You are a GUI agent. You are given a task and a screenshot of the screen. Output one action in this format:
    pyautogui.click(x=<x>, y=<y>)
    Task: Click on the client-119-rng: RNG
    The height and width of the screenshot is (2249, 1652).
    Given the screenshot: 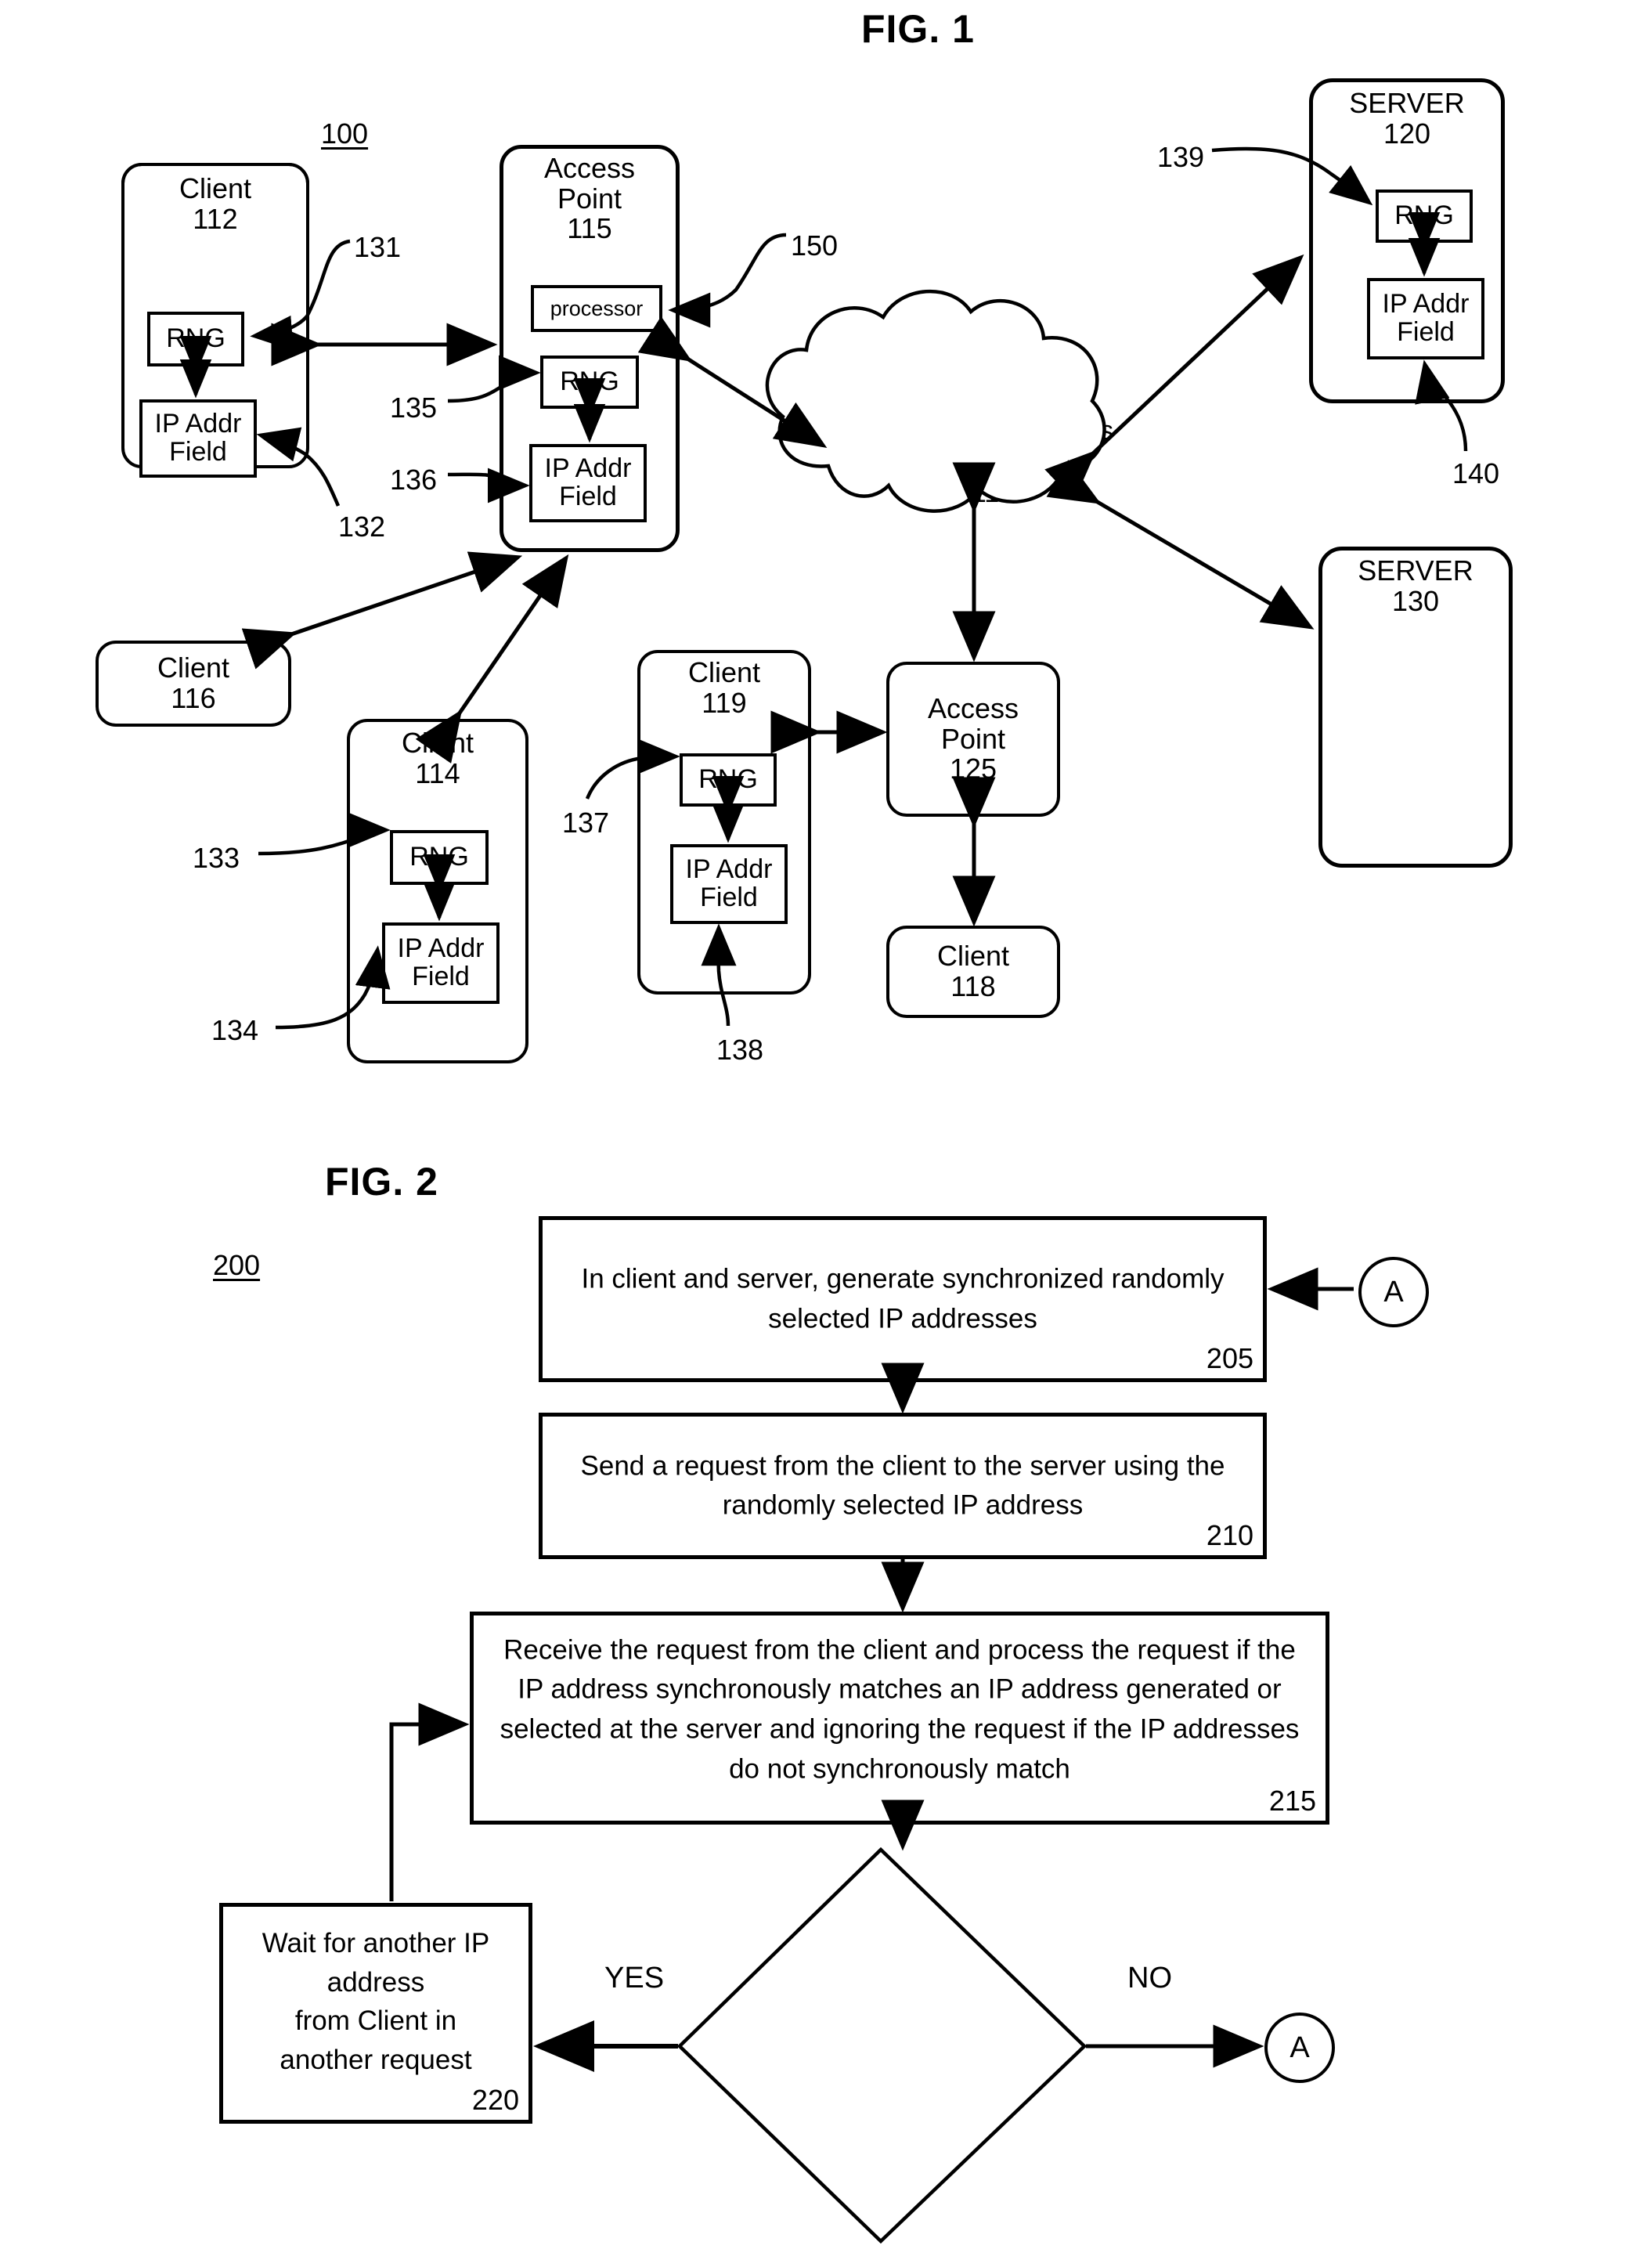 What is the action you would take?
    pyautogui.click(x=728, y=780)
    